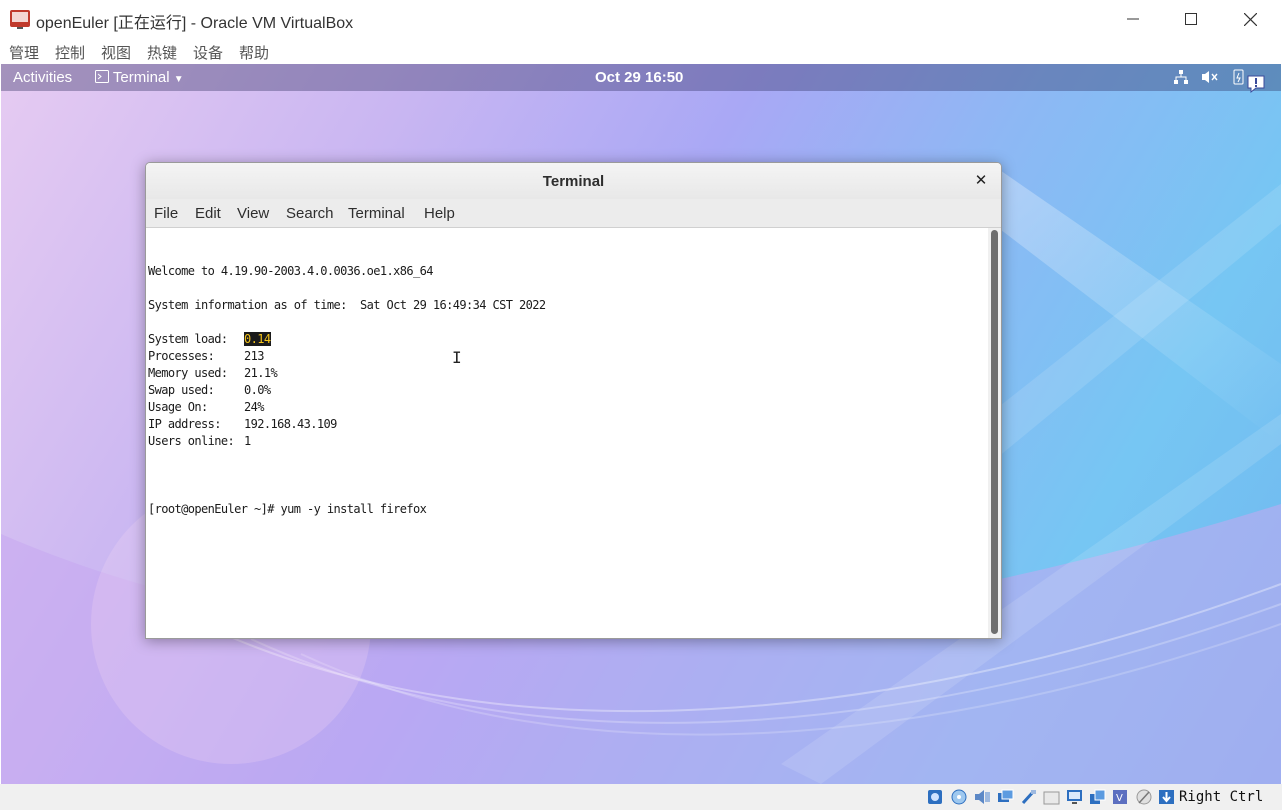 The width and height of the screenshot is (1282, 810). Describe the element at coordinates (257, 339) in the screenshot. I see `stat-value-system-load: 0.14` at that location.